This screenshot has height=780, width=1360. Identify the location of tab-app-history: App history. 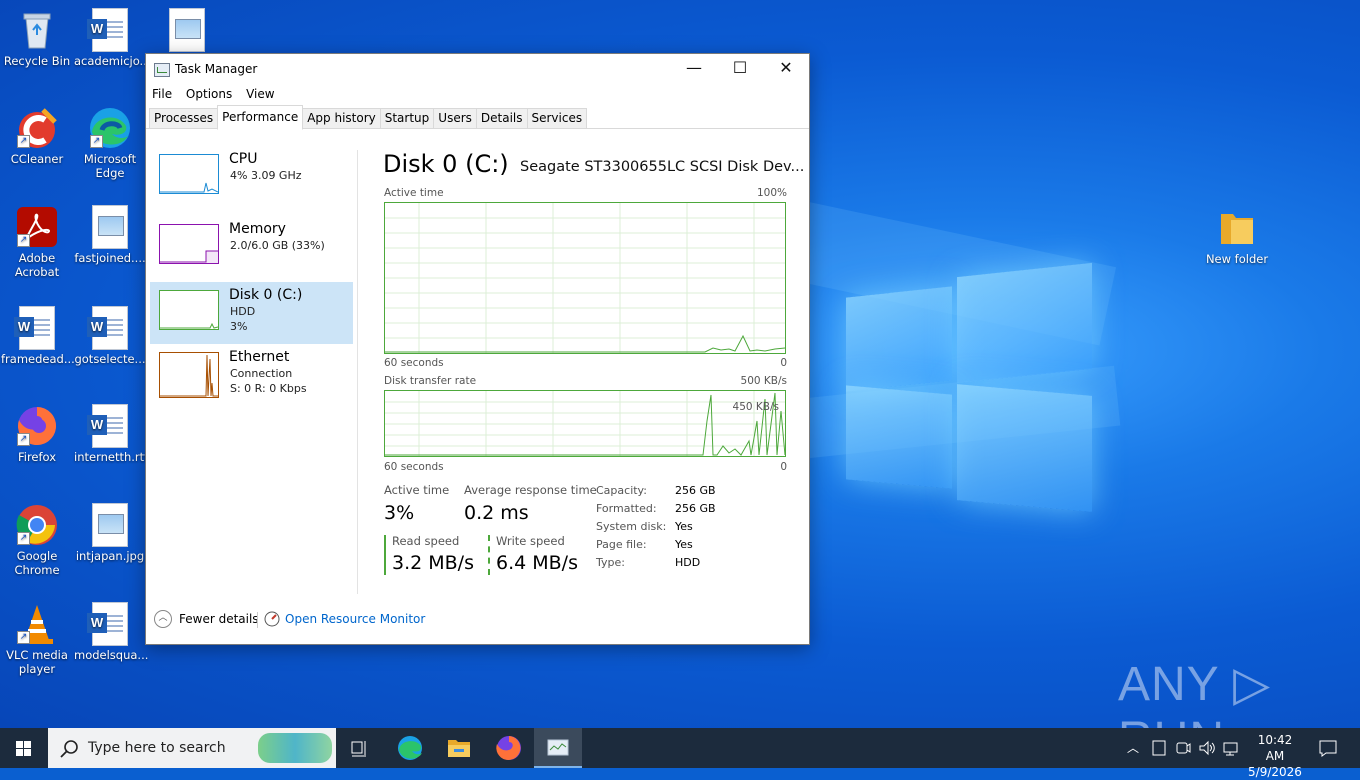
(341, 118).